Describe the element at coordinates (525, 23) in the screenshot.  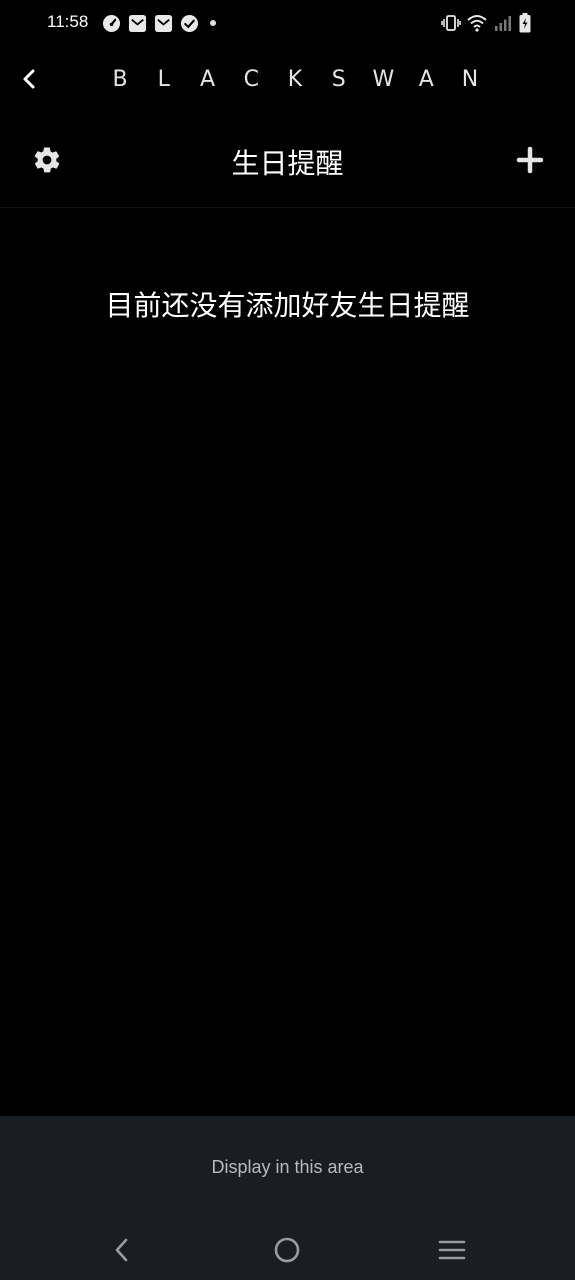
I see `battery-charging-icon` at that location.